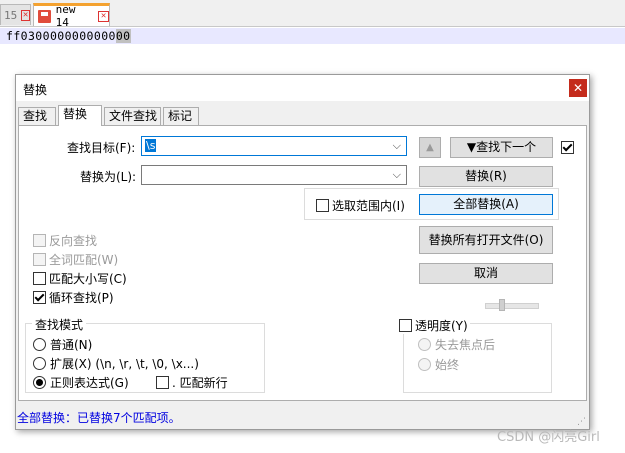 The width and height of the screenshot is (625, 453). I want to click on tab-mark: 标记, so click(181, 116).